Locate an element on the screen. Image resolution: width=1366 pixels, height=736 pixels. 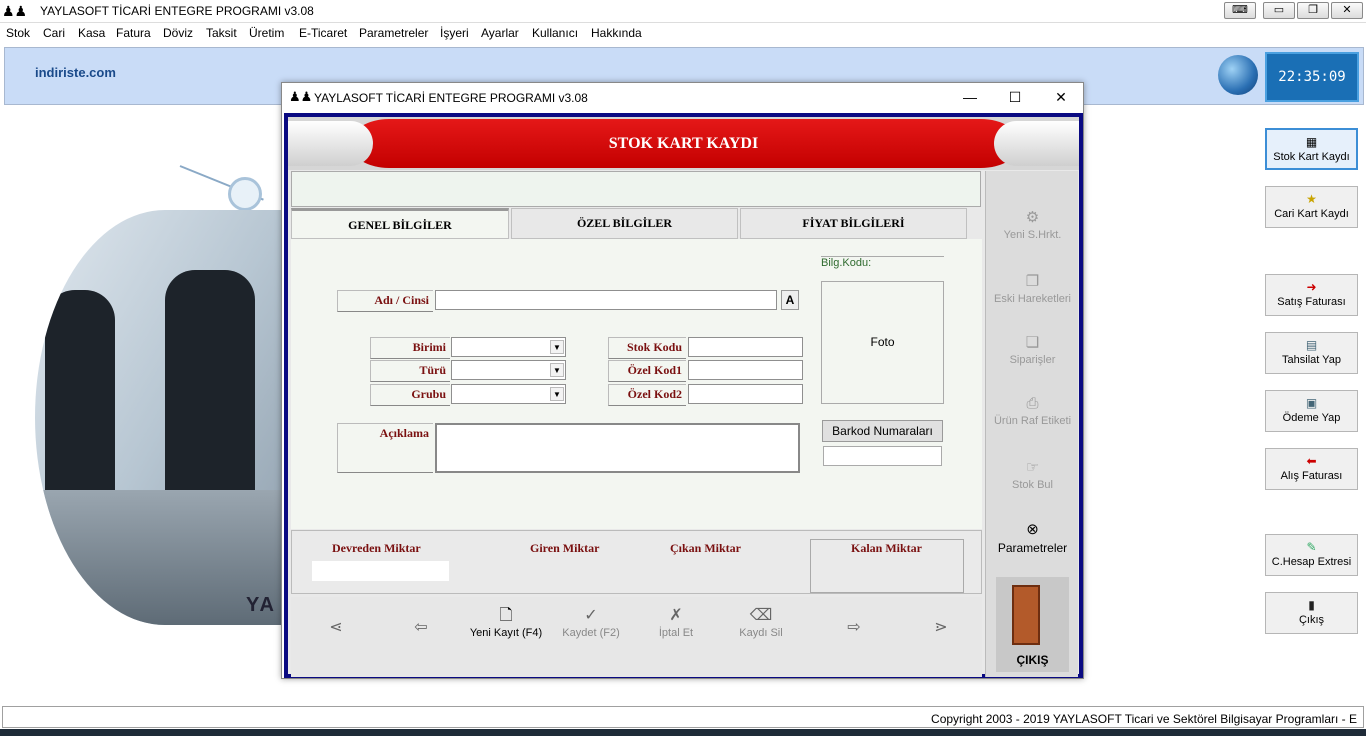
quick-cari-kart-kaydi-button: ★ Cari Kart Kaydı is located at coordinates (1311, 207).